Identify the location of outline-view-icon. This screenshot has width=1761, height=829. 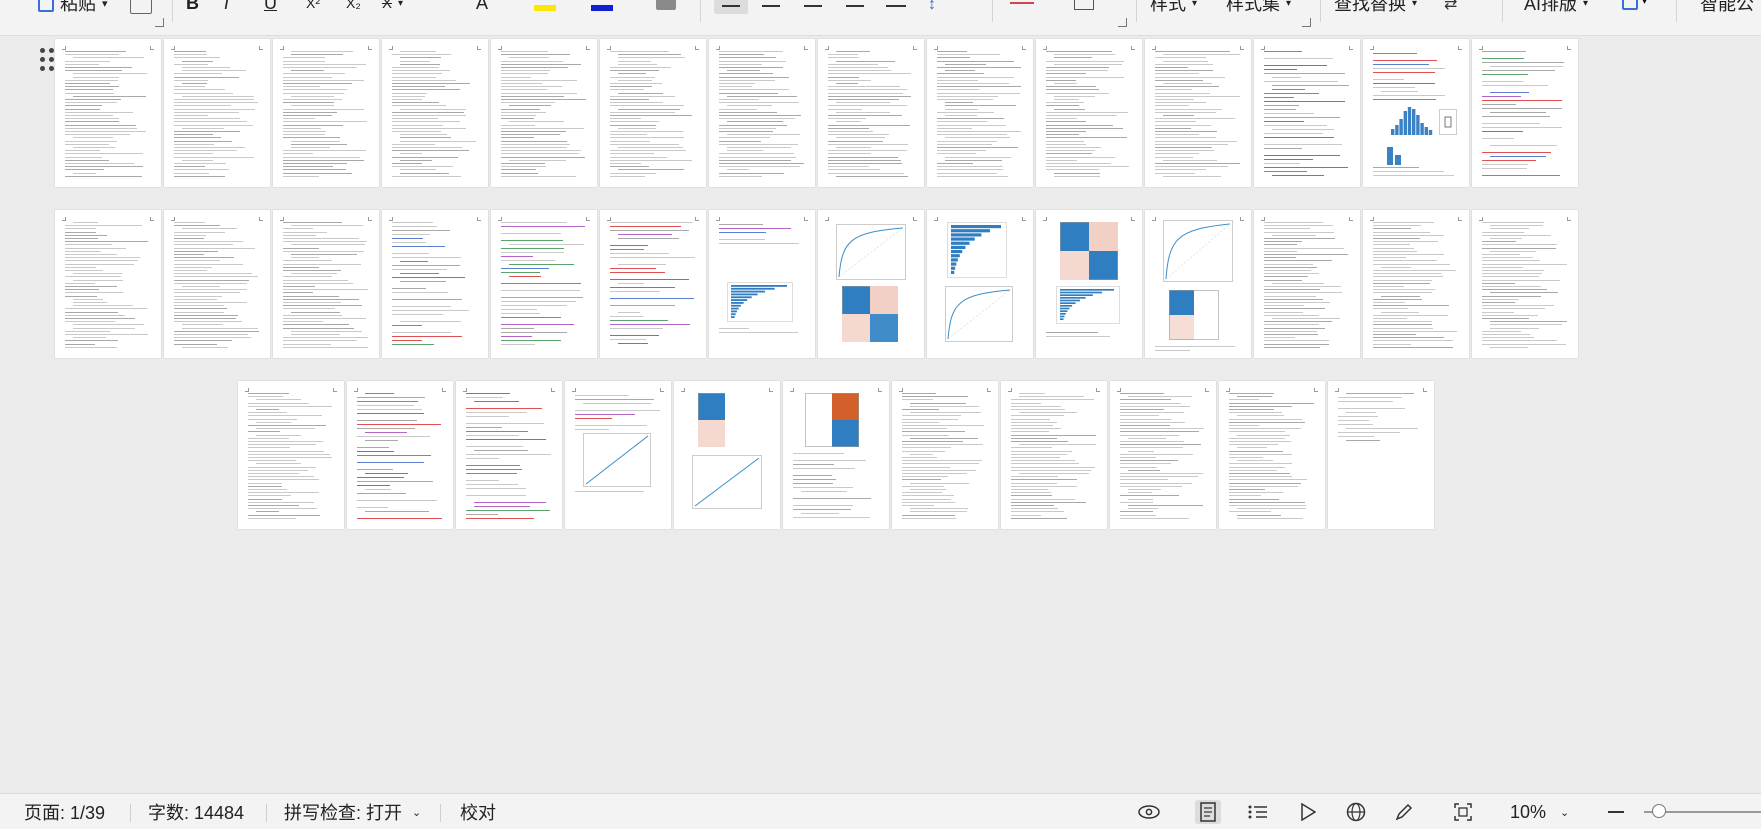
(1258, 812).